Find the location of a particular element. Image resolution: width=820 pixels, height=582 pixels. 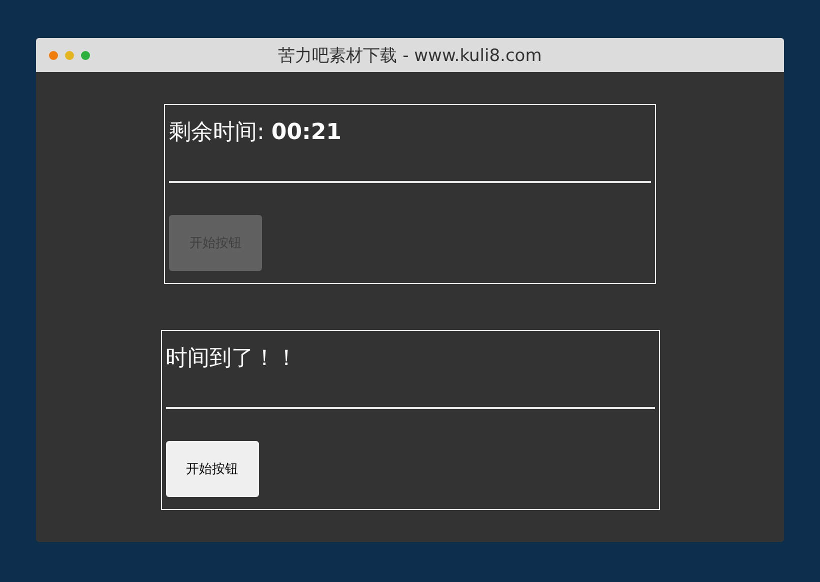

minimize-dot-icon is located at coordinates (69, 55).